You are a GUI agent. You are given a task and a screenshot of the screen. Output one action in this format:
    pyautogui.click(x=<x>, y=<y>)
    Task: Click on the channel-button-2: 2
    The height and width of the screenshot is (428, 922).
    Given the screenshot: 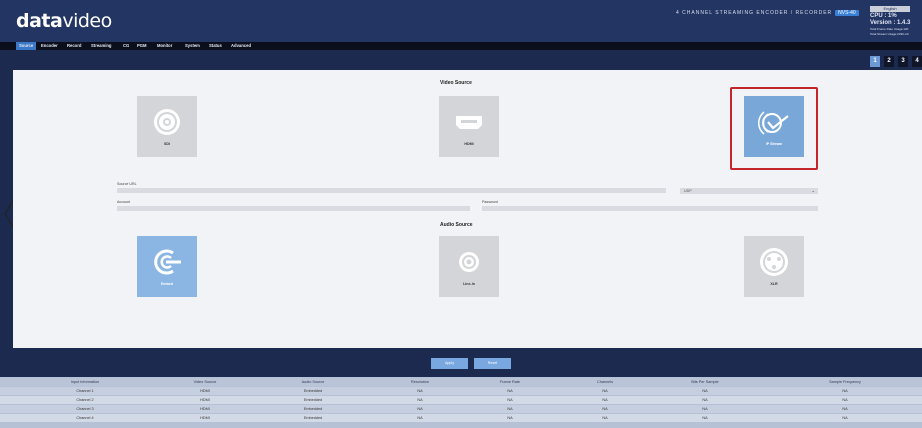 What is the action you would take?
    pyautogui.click(x=889, y=61)
    